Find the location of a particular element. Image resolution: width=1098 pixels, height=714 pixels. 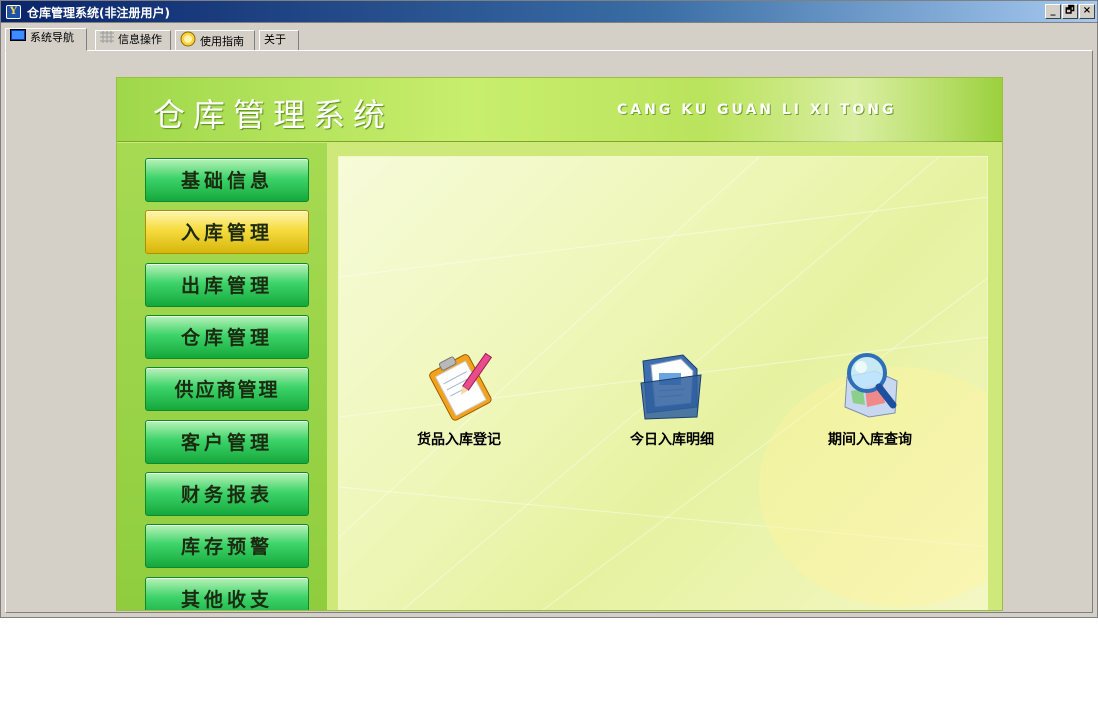

function-label: 期间入库查询 is located at coordinates (870, 440).